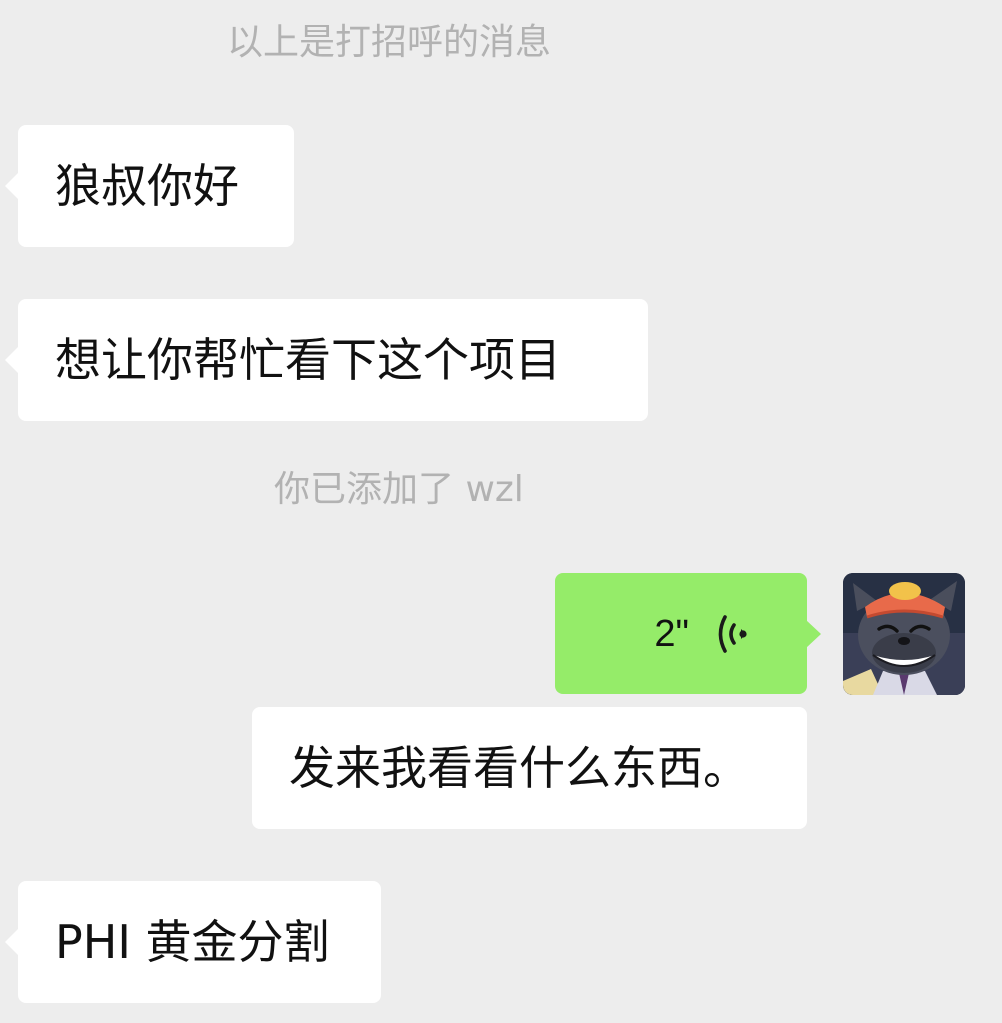 This screenshot has width=1002, height=1023. Describe the element at coordinates (671, 633) in the screenshot. I see `voice-duration: 2"` at that location.